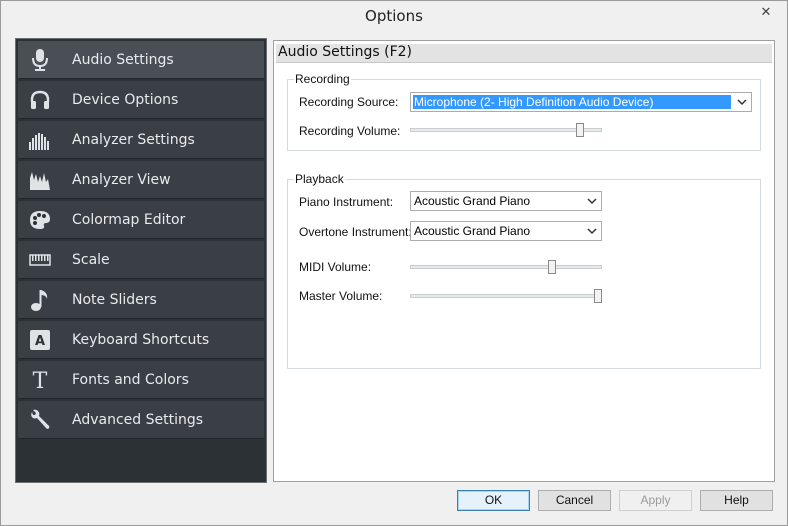 Image resolution: width=788 pixels, height=526 pixels. I want to click on sidebar-item-device-options: Device Options, so click(141, 100).